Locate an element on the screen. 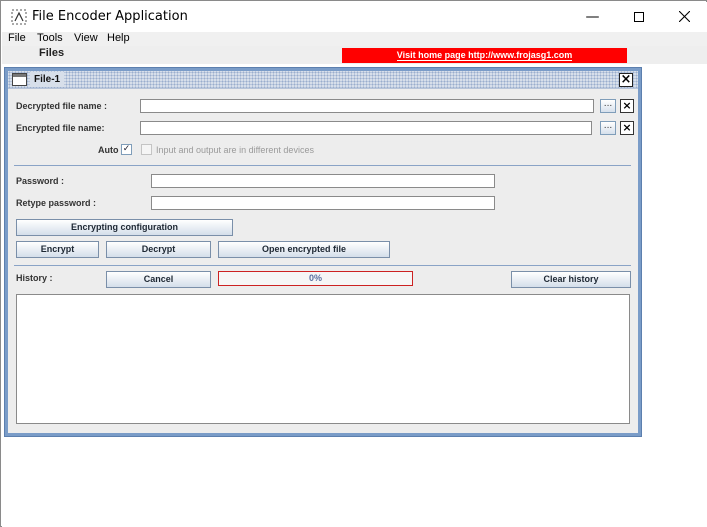 This screenshot has height=527, width=707. files-label: Files is located at coordinates (52, 53).